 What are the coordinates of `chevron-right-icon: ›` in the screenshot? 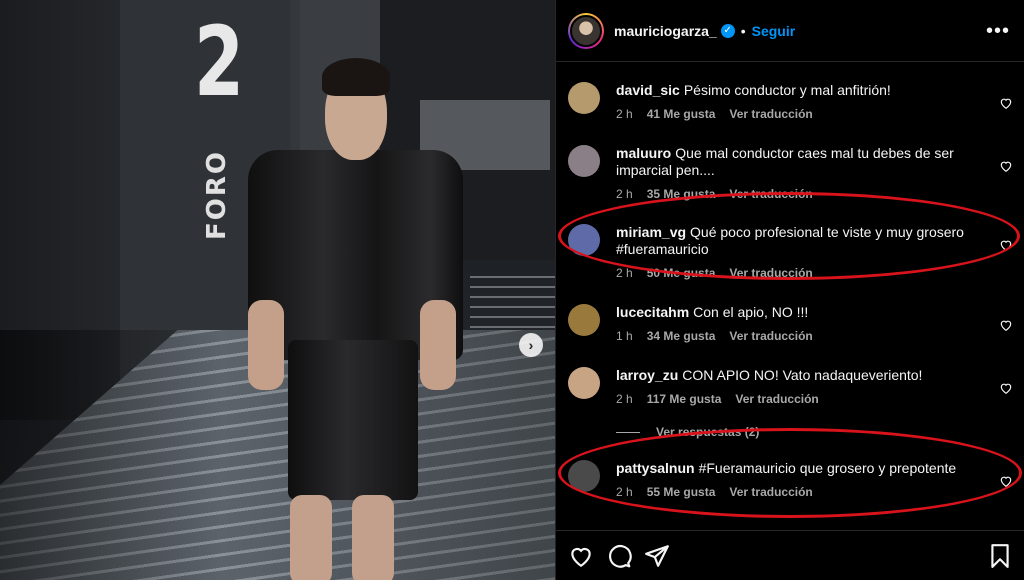 It's located at (531, 345).